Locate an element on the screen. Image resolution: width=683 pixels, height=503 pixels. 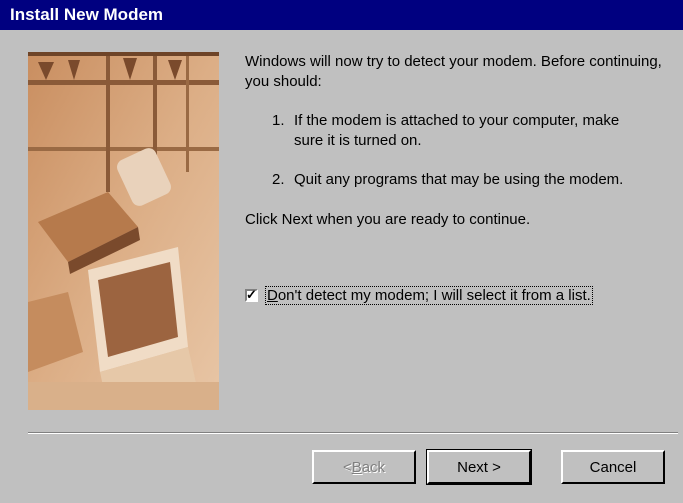
step-number: 1. is located at coordinates (278, 120).